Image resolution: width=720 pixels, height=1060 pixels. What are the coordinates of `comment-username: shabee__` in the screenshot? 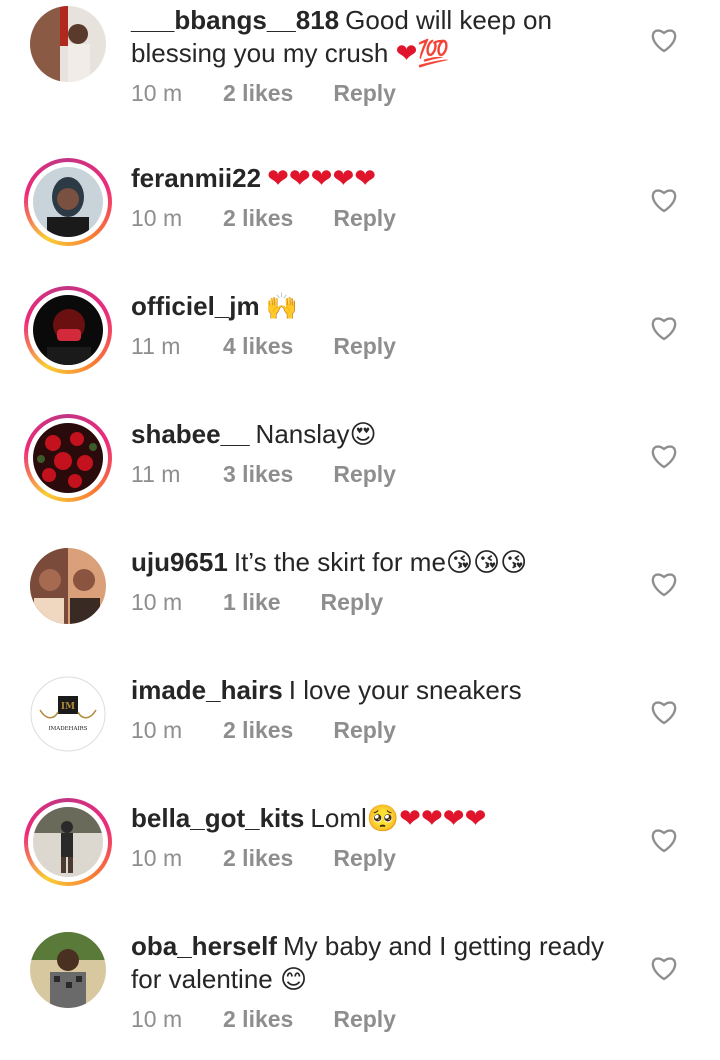 It's located at (190, 434).